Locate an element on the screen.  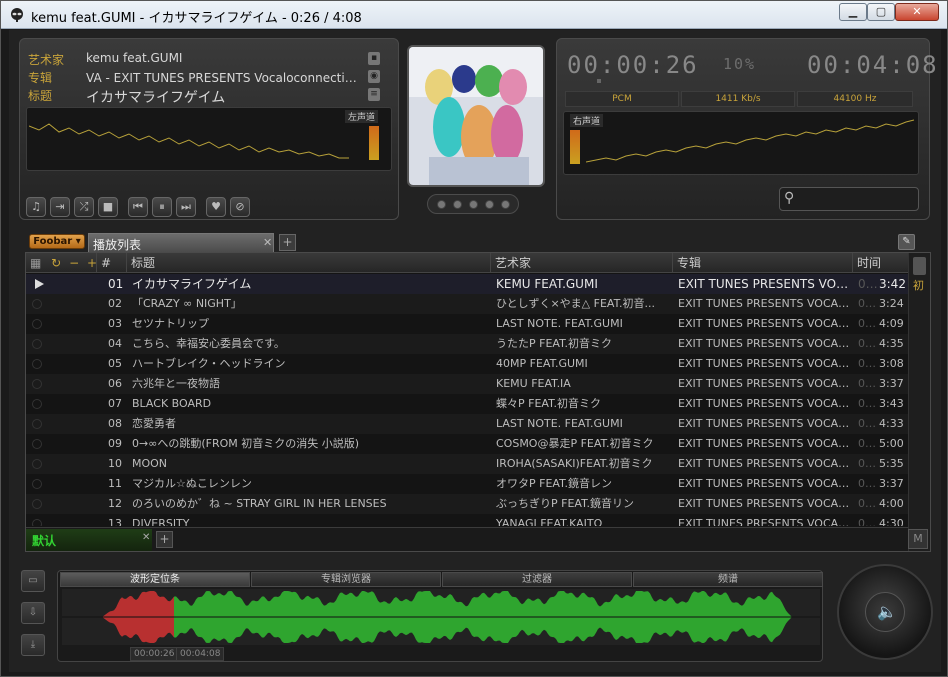
block-button: ⊘ is located at coordinates (240, 207).